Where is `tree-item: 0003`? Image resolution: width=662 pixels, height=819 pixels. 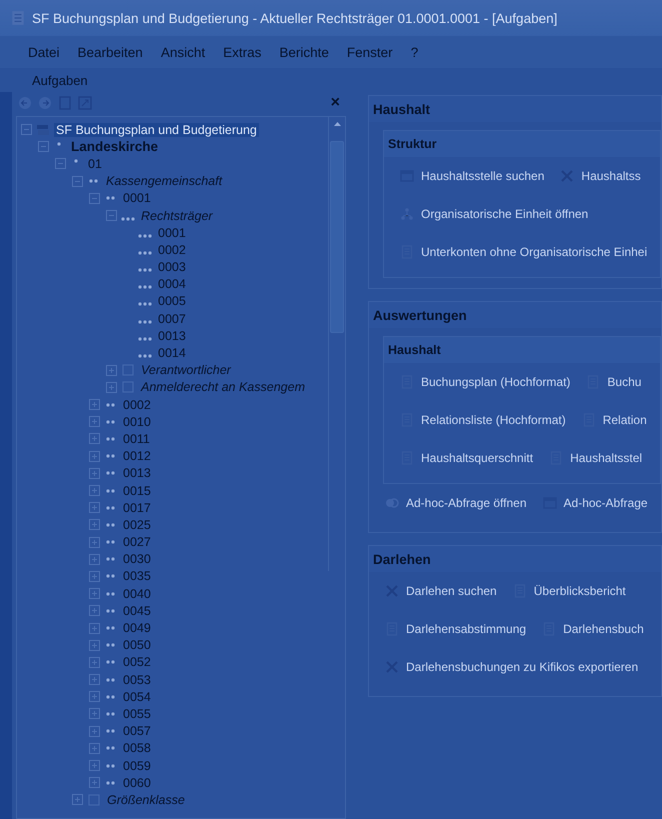
tree-item: 0003 is located at coordinates (172, 267).